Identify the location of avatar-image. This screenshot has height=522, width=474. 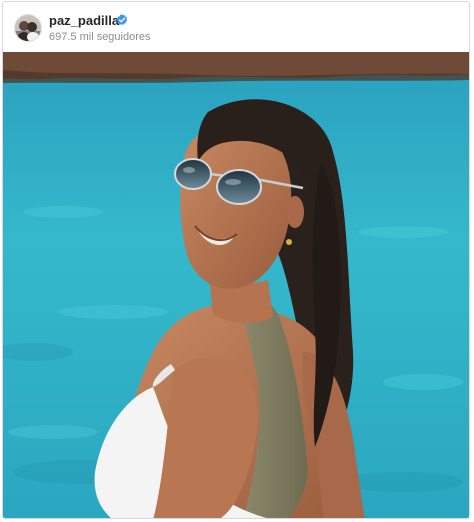
(28, 28).